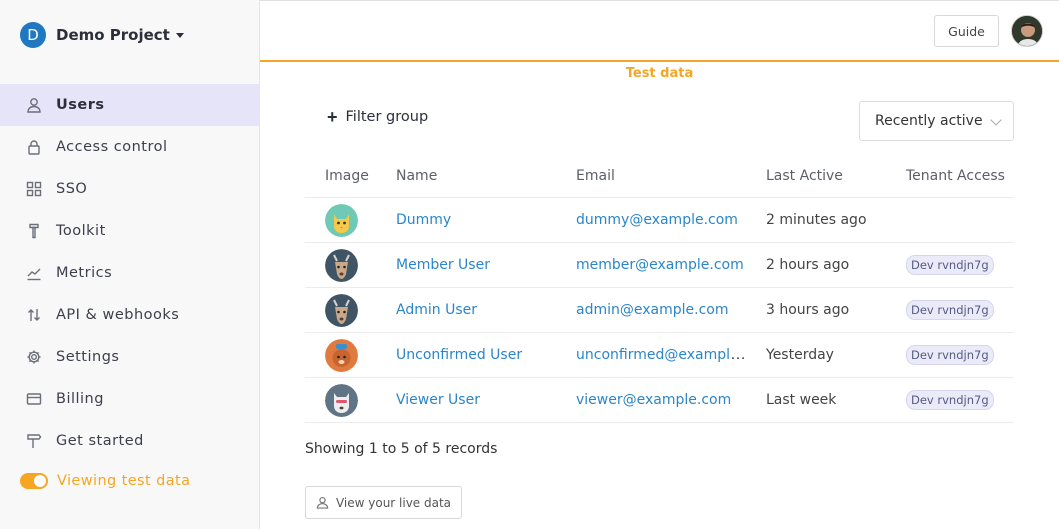 Image resolution: width=1059 pixels, height=529 pixels. I want to click on test-data-banner: Test data, so click(659, 73).